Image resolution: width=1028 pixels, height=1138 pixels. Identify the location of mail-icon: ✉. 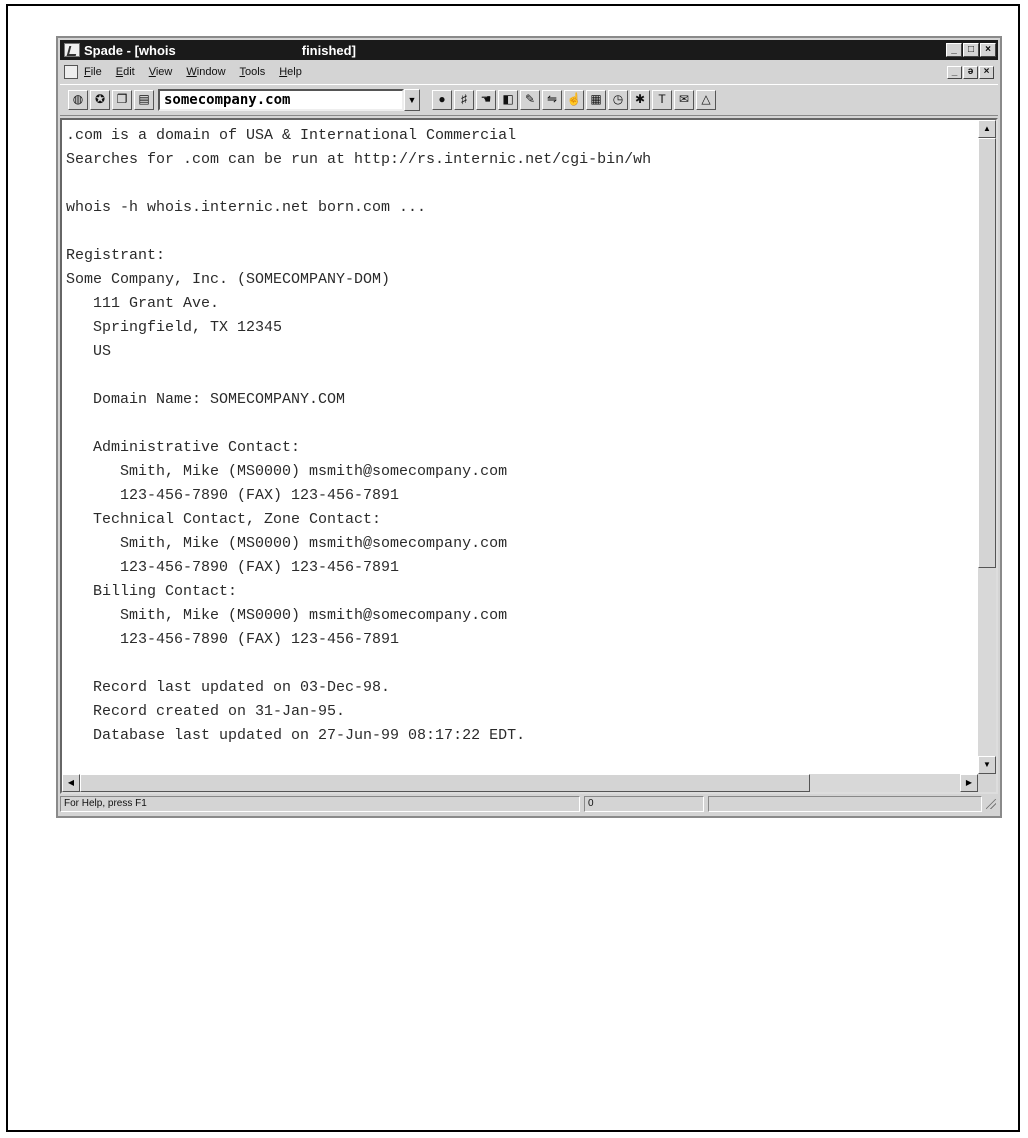
(684, 100).